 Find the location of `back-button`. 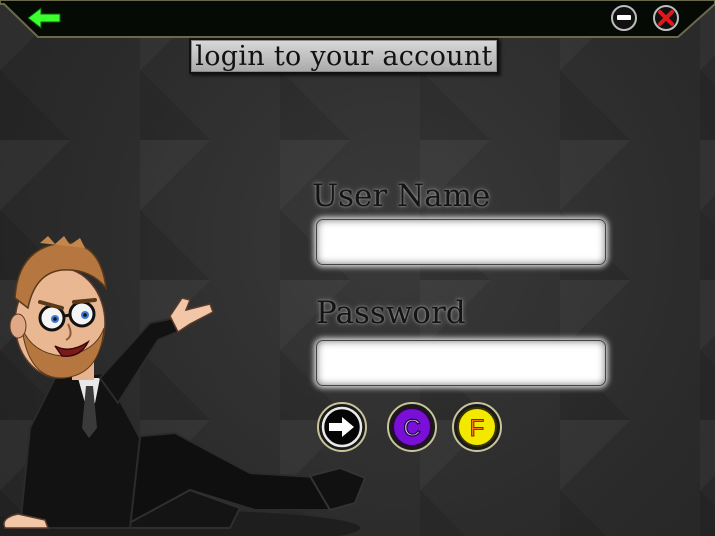

back-button is located at coordinates (46, 18).